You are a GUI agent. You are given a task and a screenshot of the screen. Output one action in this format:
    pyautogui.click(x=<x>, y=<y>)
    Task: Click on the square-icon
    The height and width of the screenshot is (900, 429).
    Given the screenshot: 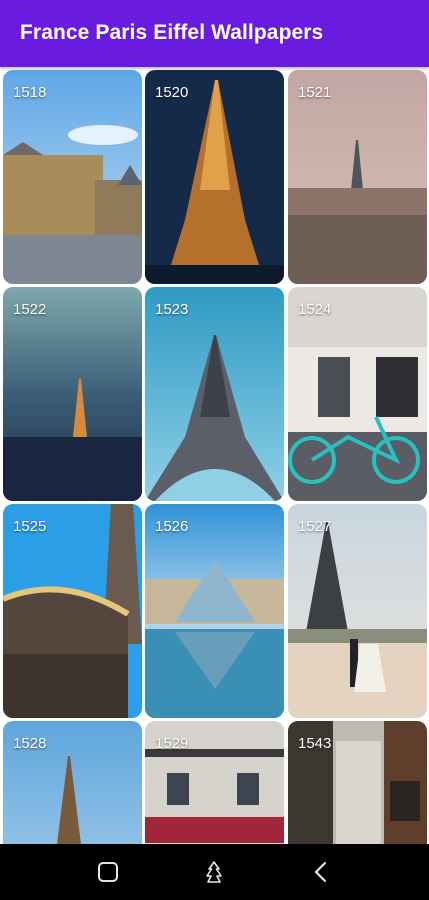 What is the action you would take?
    pyautogui.click(x=108, y=872)
    